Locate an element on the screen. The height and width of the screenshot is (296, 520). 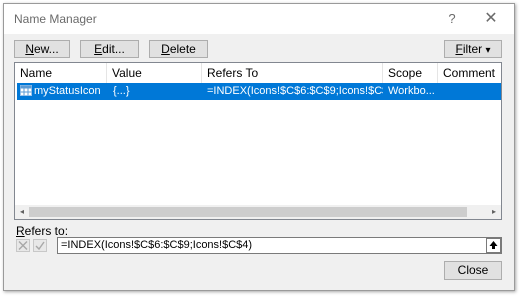
column-header-name: Name is located at coordinates (61, 73).